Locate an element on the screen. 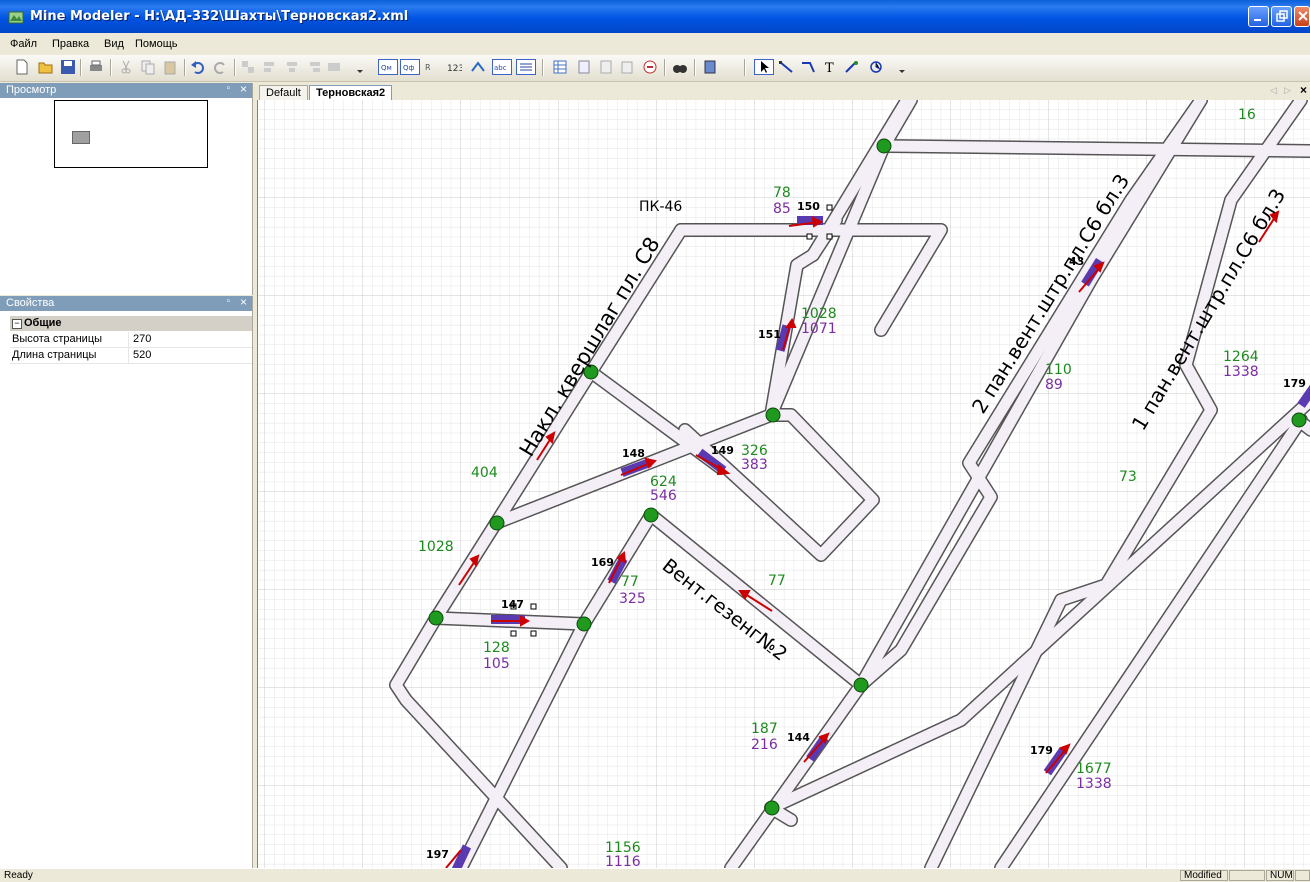 This screenshot has height=882, width=1310. restore-button is located at coordinates (1281, 16).